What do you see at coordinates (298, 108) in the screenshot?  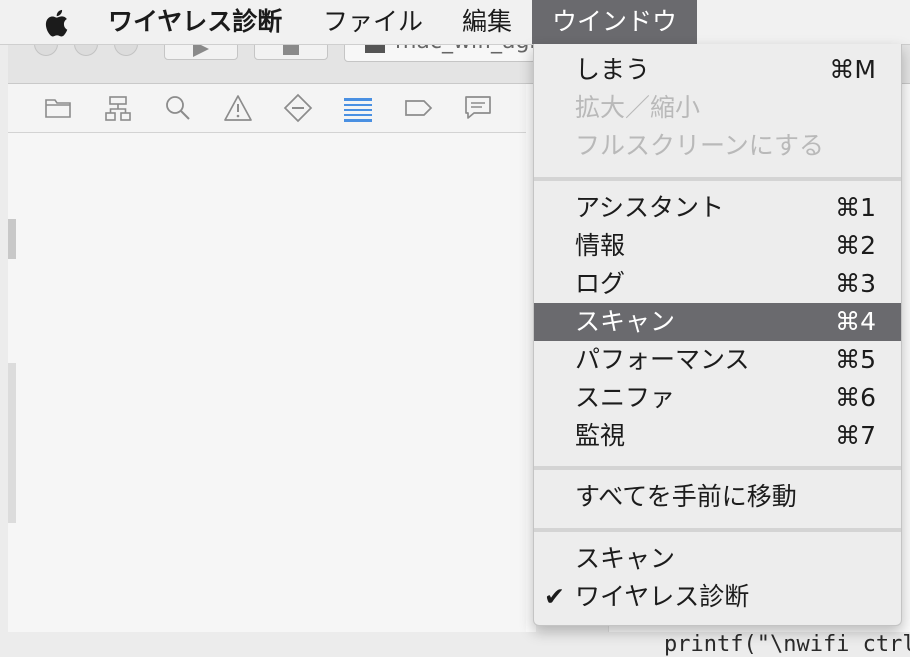 I see `breakpoint-icon` at bounding box center [298, 108].